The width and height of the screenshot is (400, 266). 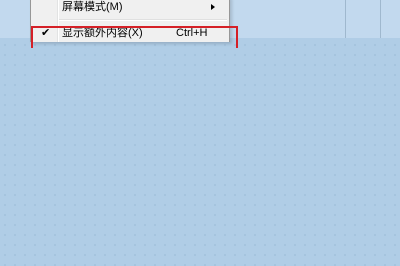 What do you see at coordinates (213, 7) in the screenshot?
I see `submenu-arrow-icon` at bounding box center [213, 7].